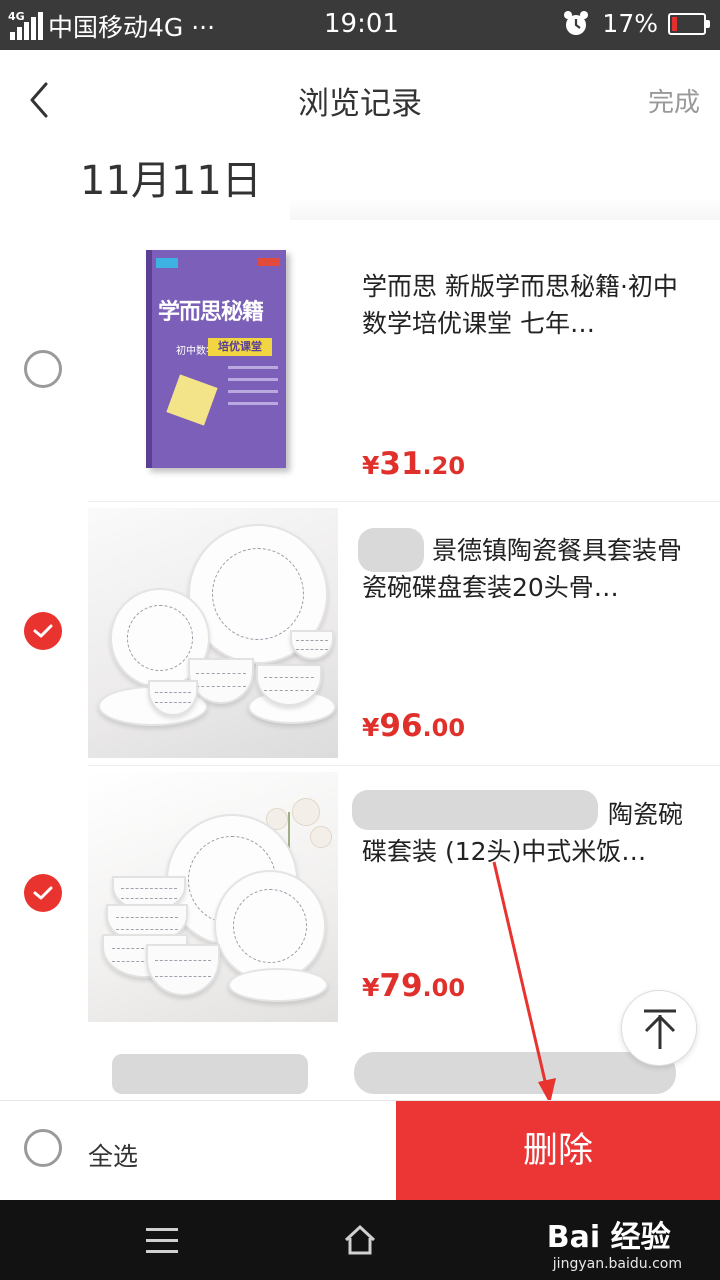 The height and width of the screenshot is (1280, 720). Describe the element at coordinates (43, 1148) in the screenshot. I see `select-all-checkbox` at that location.